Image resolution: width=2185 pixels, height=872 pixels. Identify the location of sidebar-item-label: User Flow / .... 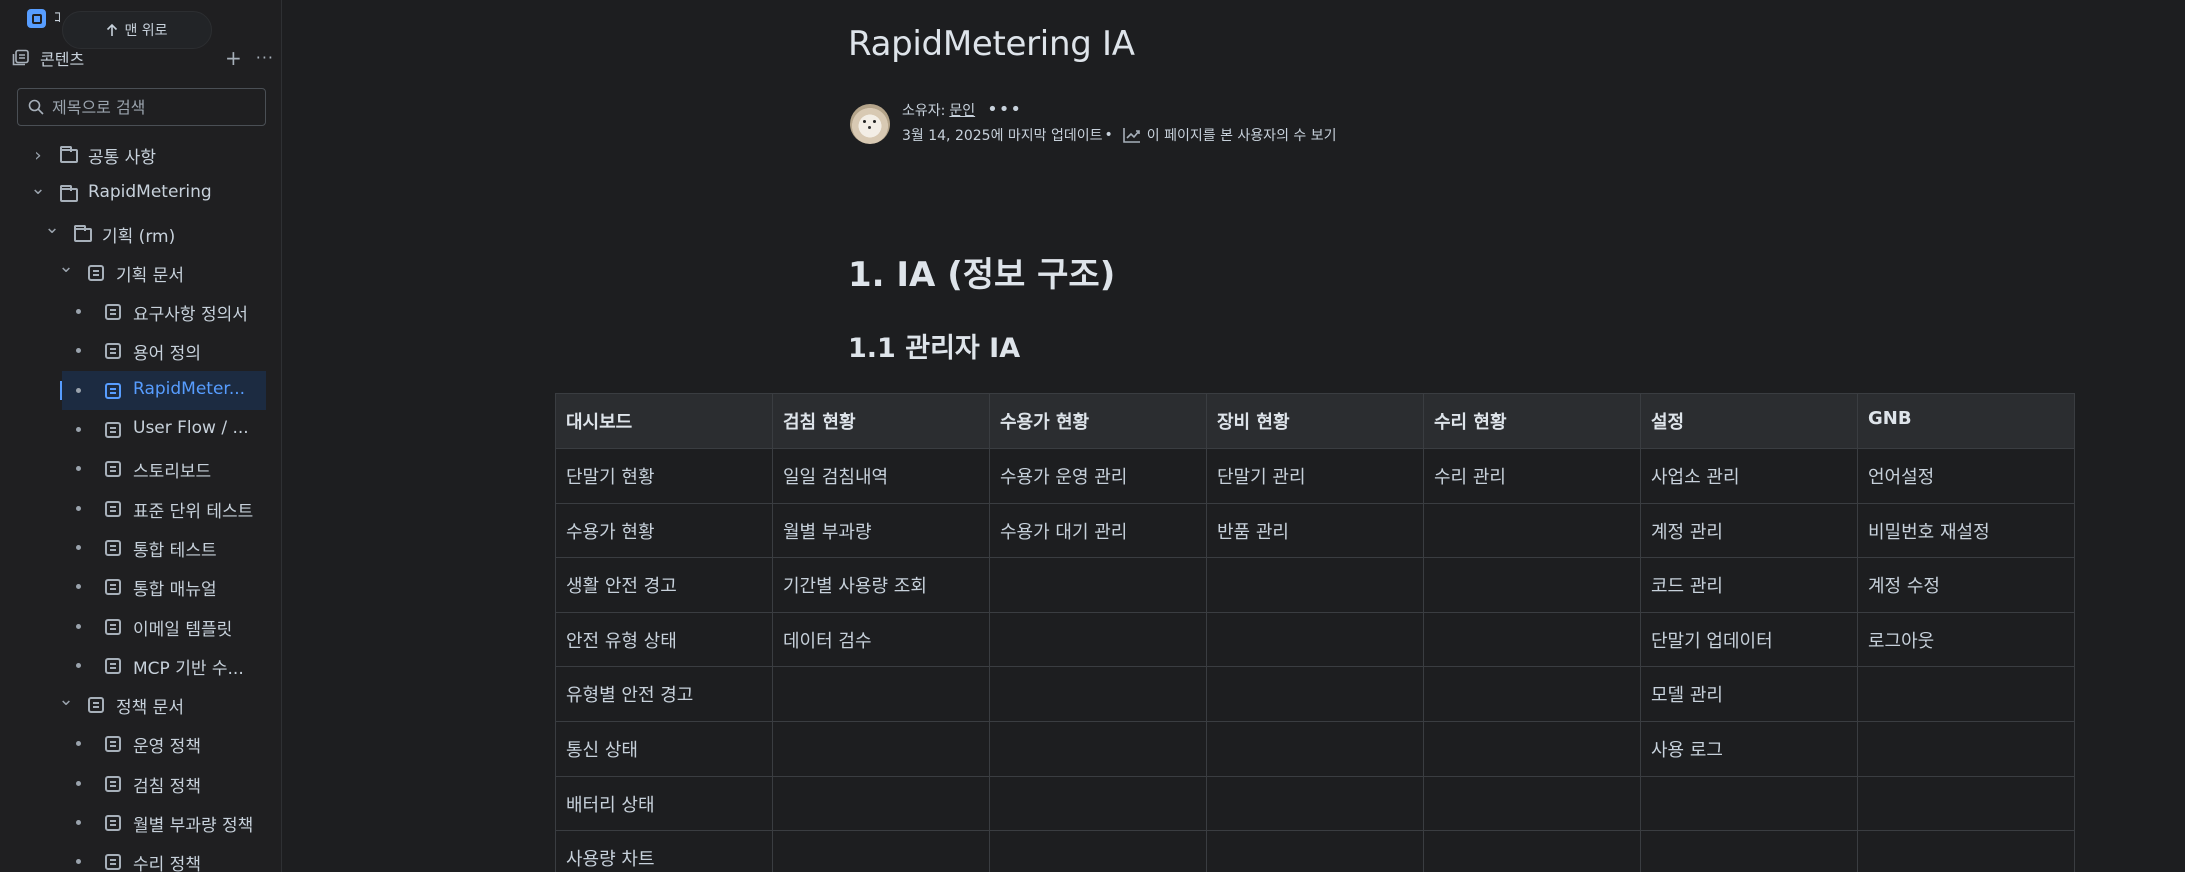
(191, 428).